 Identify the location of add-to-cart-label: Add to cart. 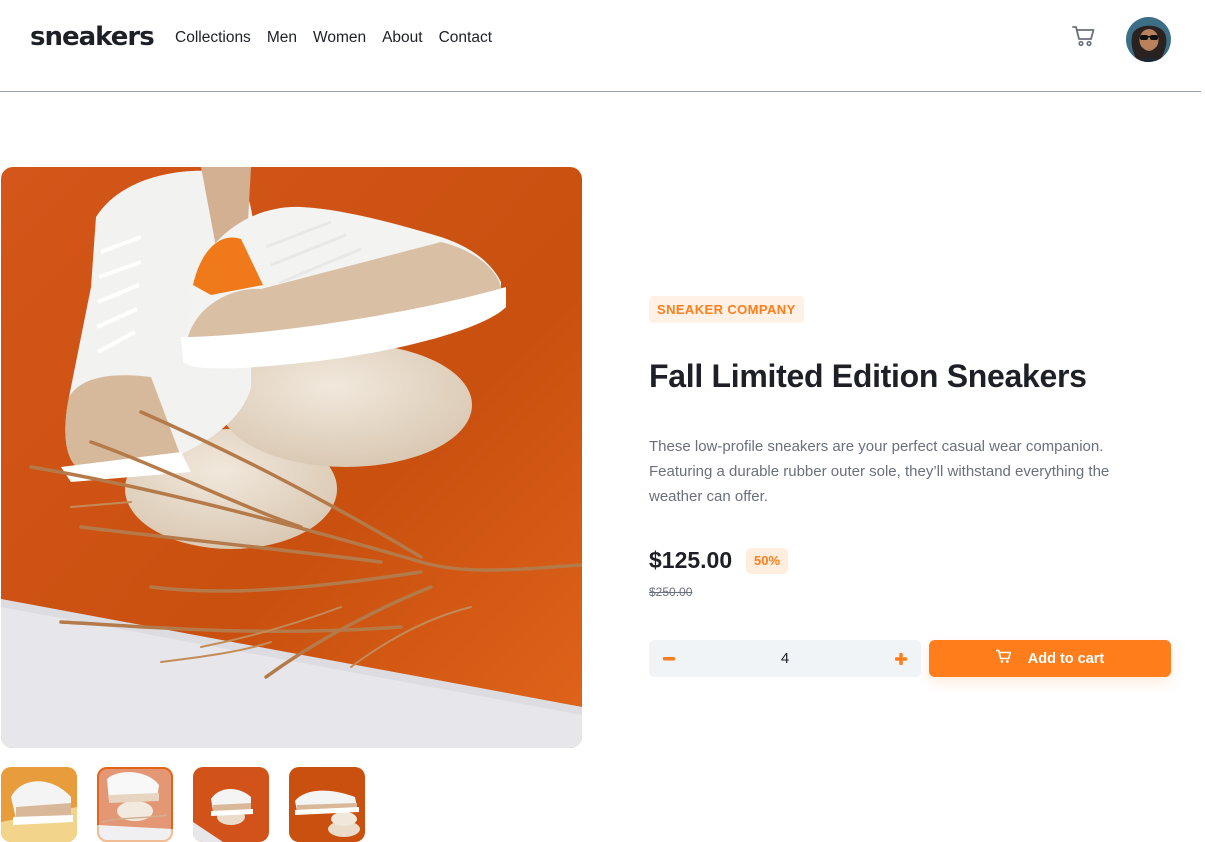
(1066, 658).